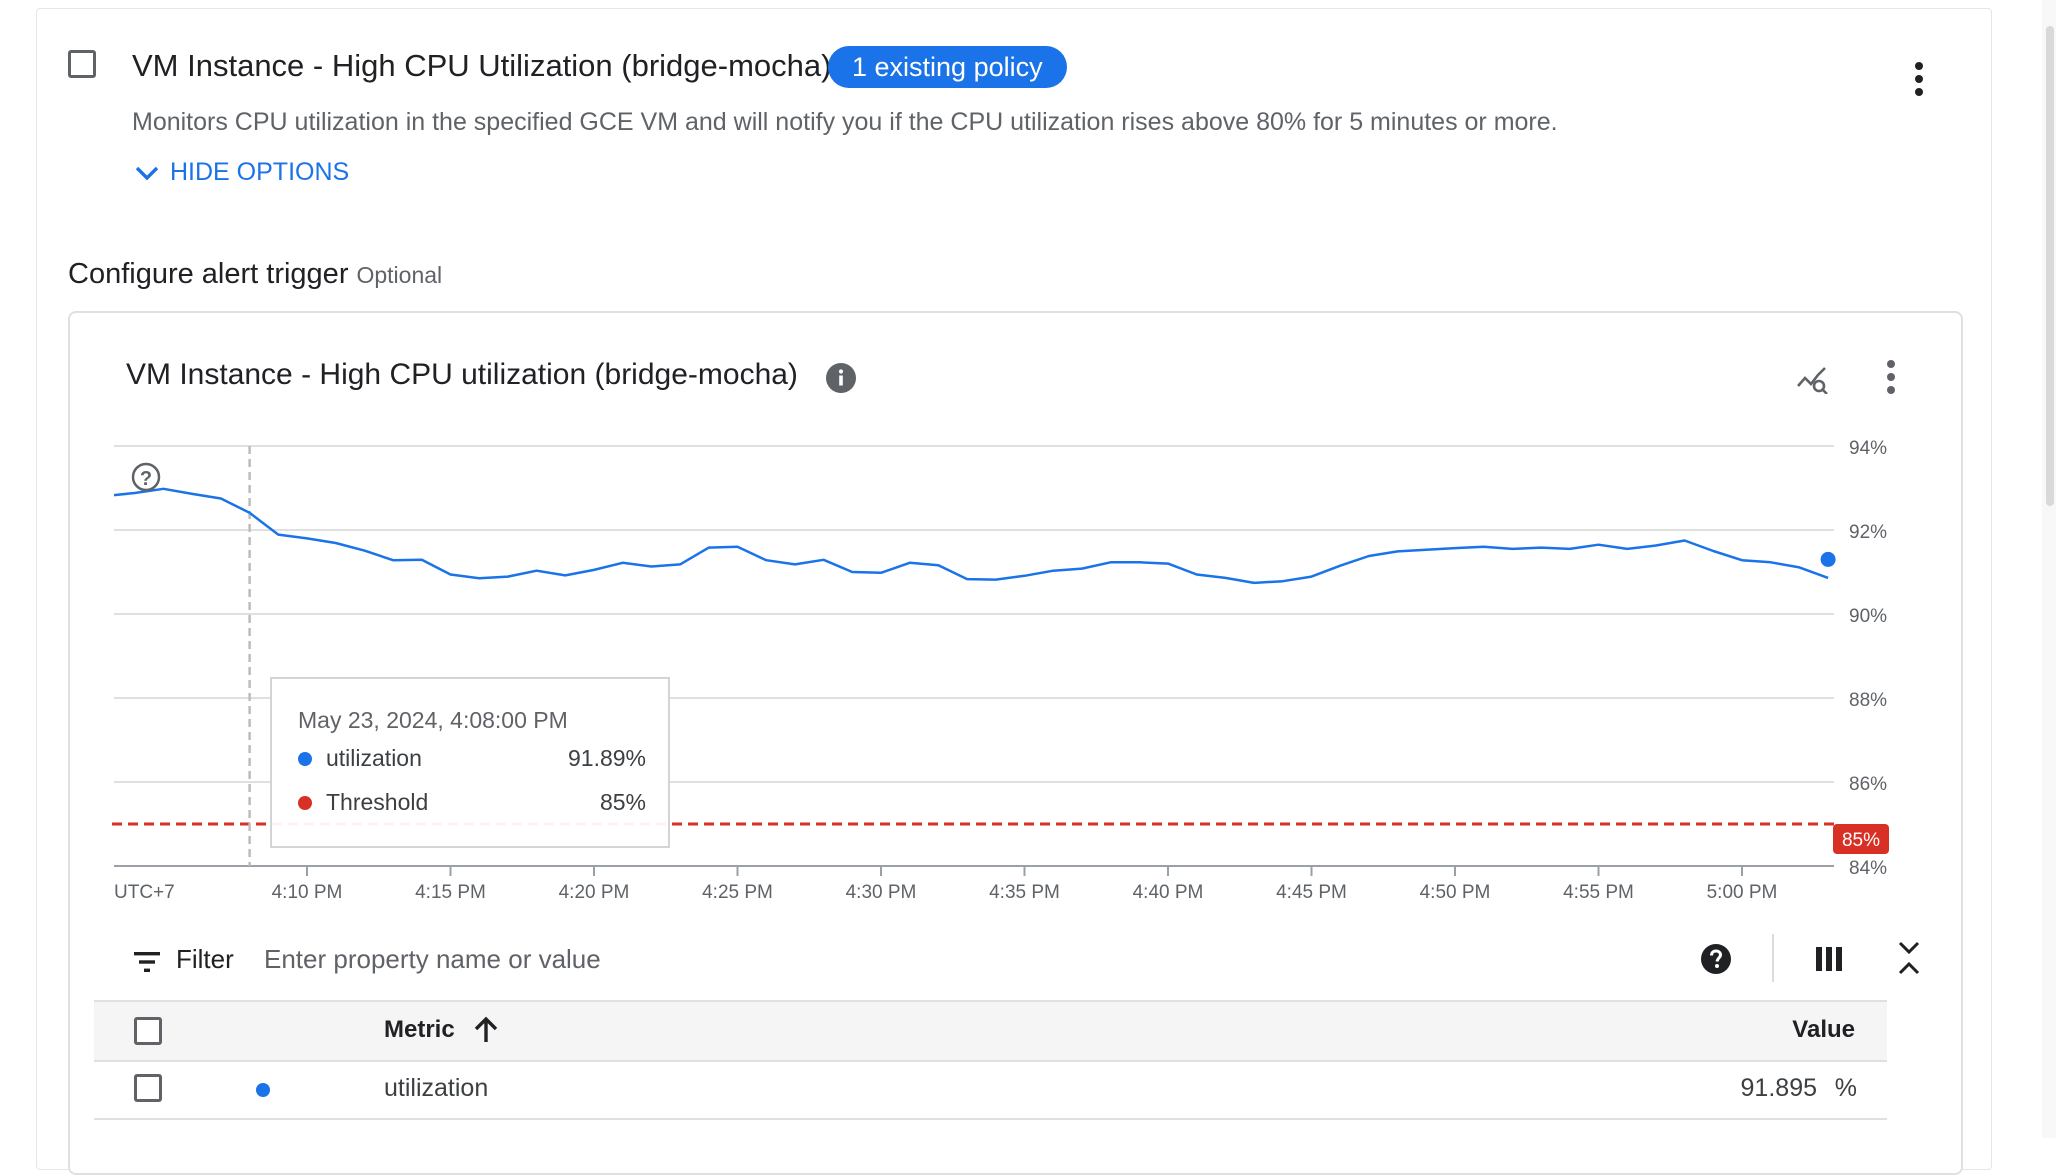 Image resolution: width=2056 pixels, height=1175 pixels. Describe the element at coordinates (377, 802) in the screenshot. I see `tooltip-threshold-name: Threshold` at that location.